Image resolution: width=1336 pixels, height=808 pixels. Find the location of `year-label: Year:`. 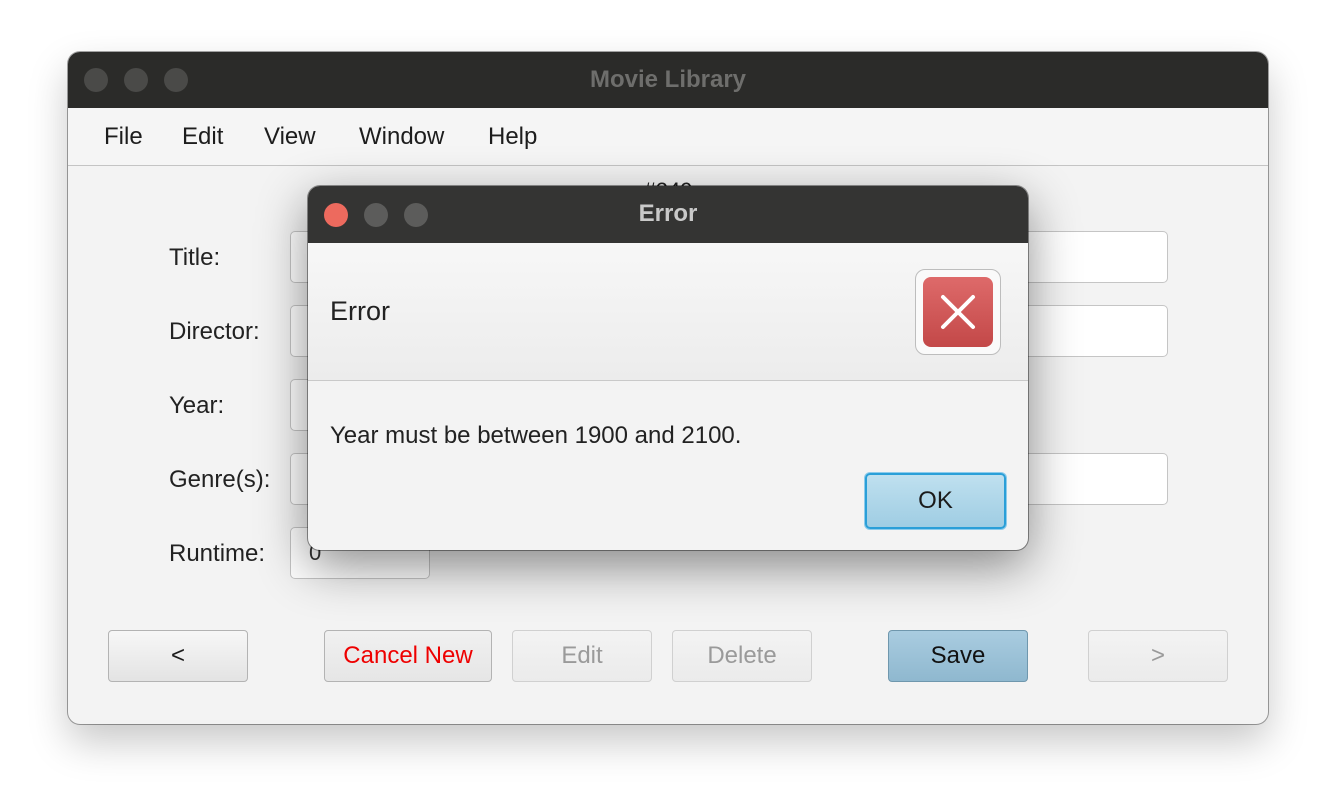

year-label: Year: is located at coordinates (197, 405).